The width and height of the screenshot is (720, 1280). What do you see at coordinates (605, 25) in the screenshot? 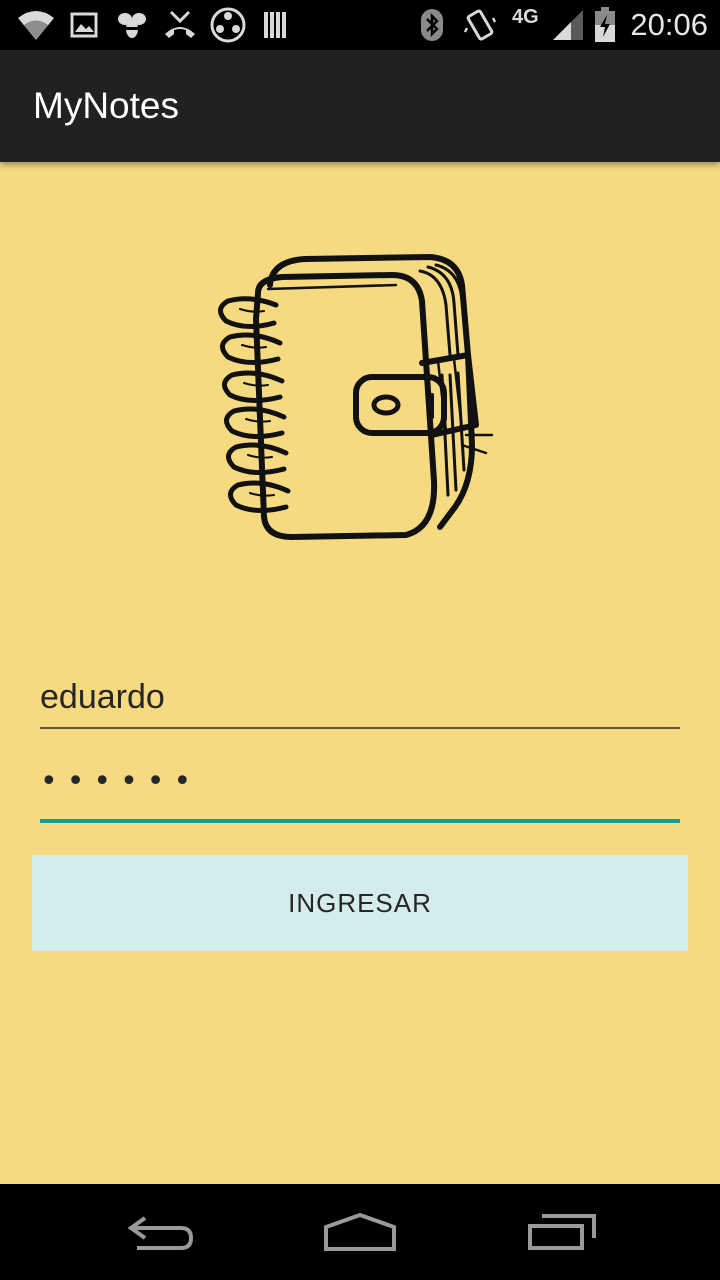
I see `battery-icon` at bounding box center [605, 25].